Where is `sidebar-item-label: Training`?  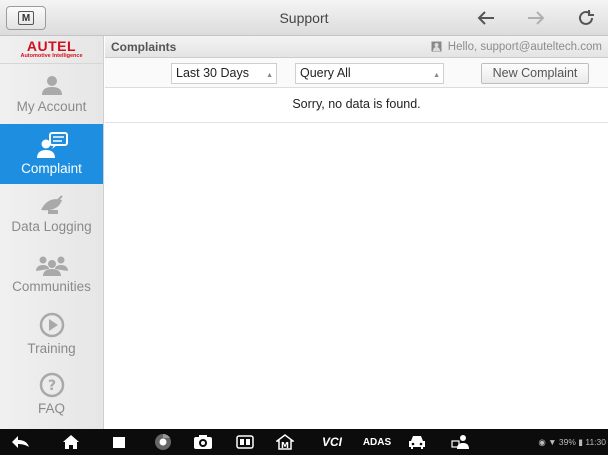 sidebar-item-label: Training is located at coordinates (51, 348).